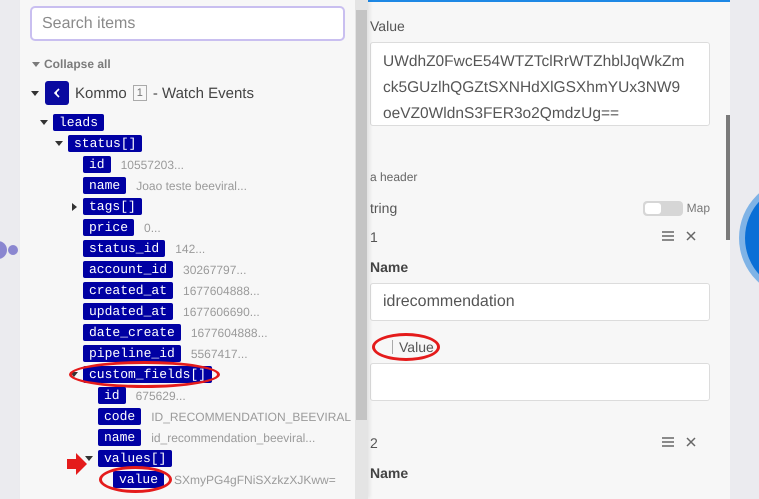 The height and width of the screenshot is (499, 759). What do you see at coordinates (57, 93) in the screenshot?
I see `module-logo-icon` at bounding box center [57, 93].